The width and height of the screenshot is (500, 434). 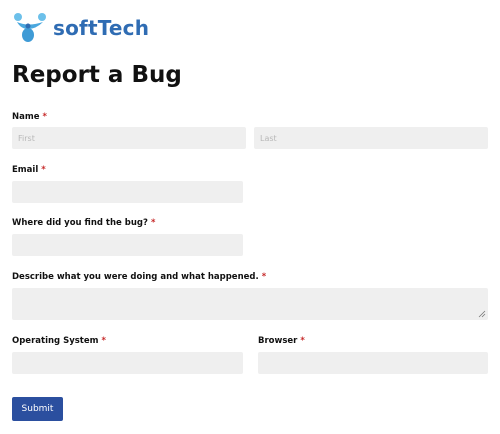 What do you see at coordinates (127, 245) in the screenshot?
I see `bug-location-input` at bounding box center [127, 245].